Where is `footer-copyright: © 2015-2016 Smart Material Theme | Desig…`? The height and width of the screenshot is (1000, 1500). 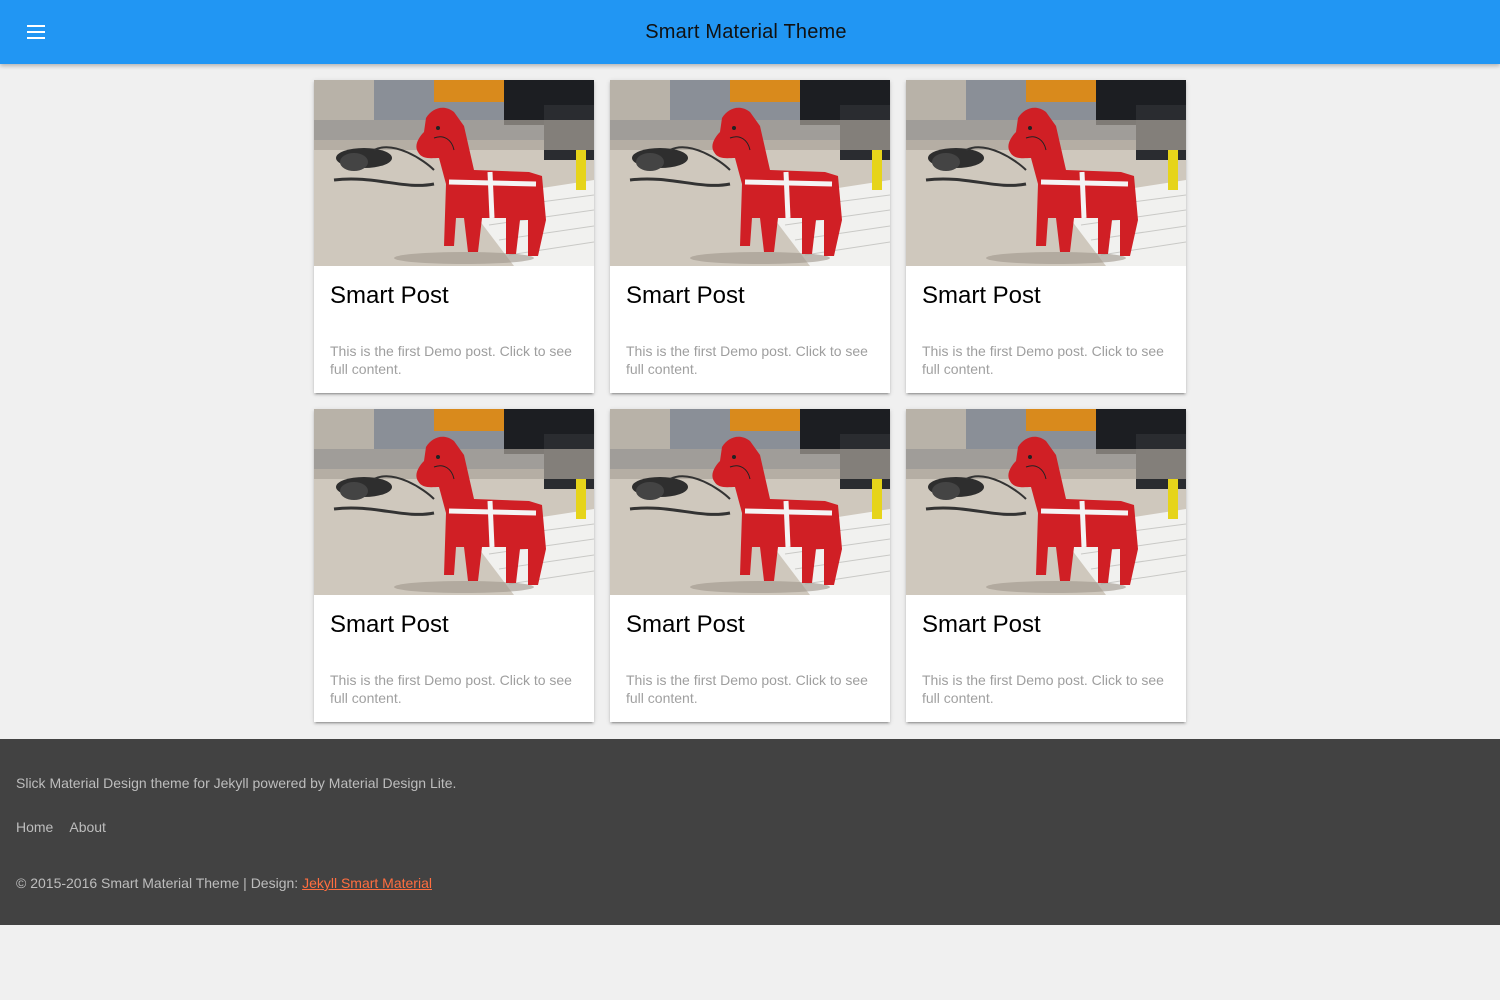 footer-copyright: © 2015-2016 Smart Material Theme | Desig… is located at coordinates (224, 883).